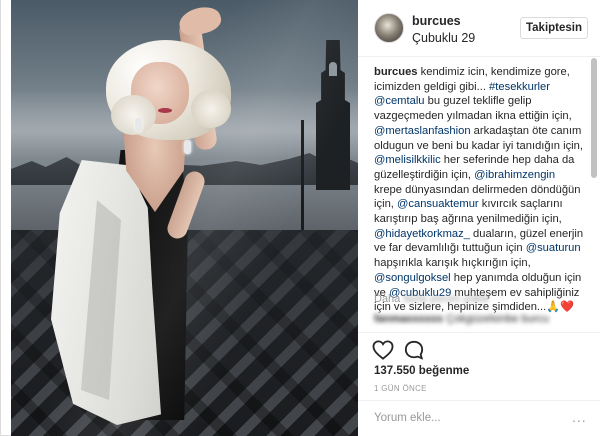 The width and height of the screenshot is (600, 436). I want to click on post-timestamp: 1 GÜN ÖNCE, so click(400, 388).